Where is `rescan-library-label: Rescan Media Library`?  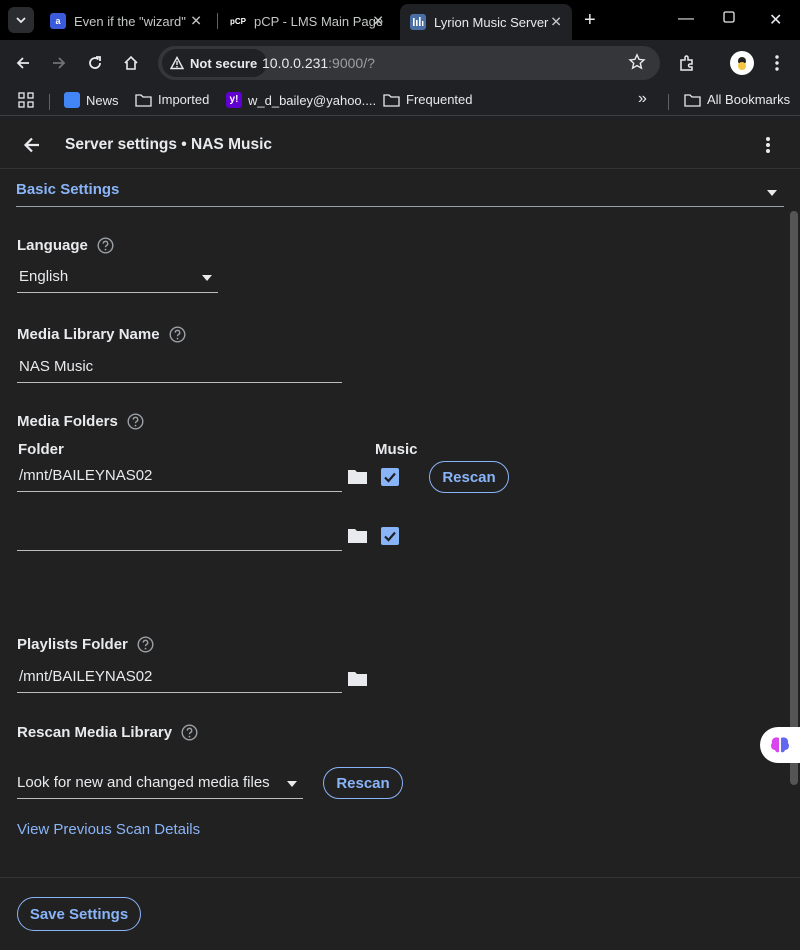
rescan-library-label: Rescan Media Library is located at coordinates (107, 732).